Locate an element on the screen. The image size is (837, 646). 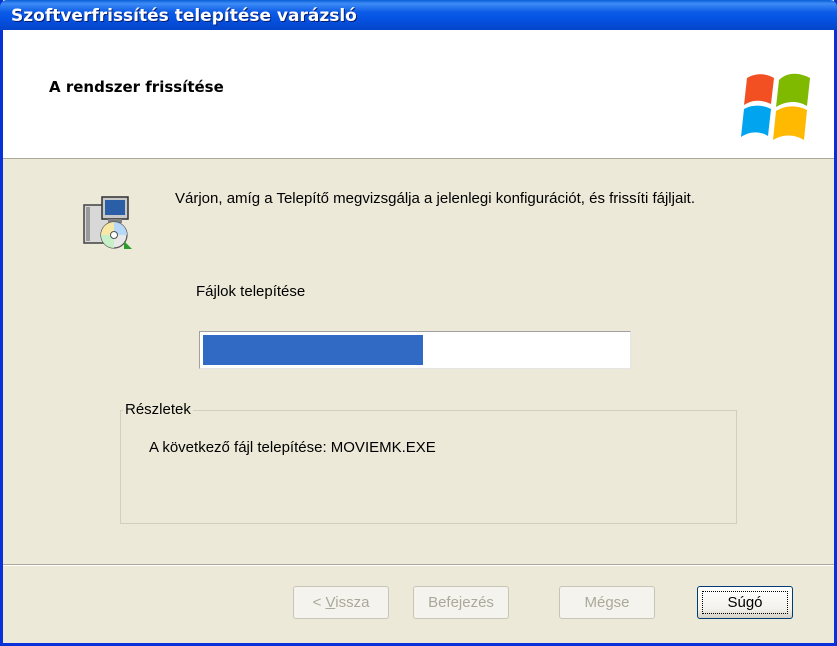
page-title: A rendszer frissítése is located at coordinates (136, 87).